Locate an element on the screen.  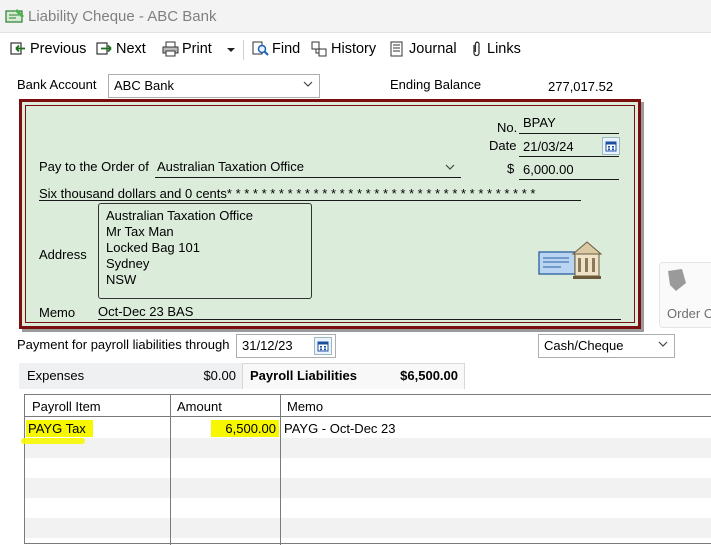
find-icon is located at coordinates (260, 48).